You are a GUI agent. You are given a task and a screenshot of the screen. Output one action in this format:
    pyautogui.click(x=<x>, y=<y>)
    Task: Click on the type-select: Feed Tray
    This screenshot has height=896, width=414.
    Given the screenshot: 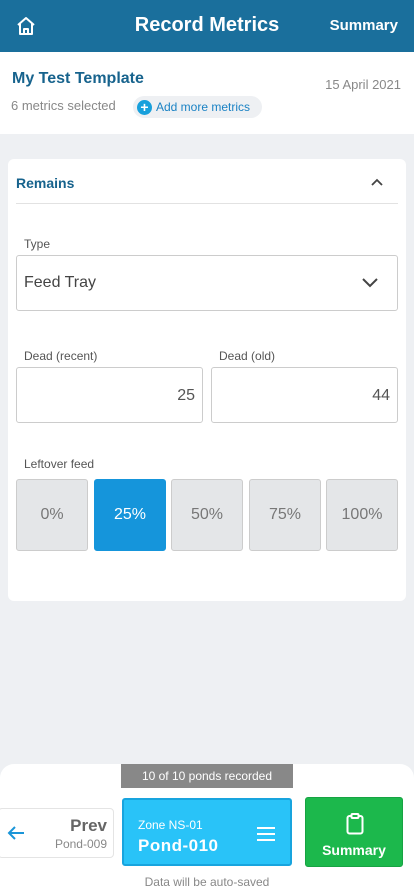 What is the action you would take?
    pyautogui.click(x=207, y=283)
    